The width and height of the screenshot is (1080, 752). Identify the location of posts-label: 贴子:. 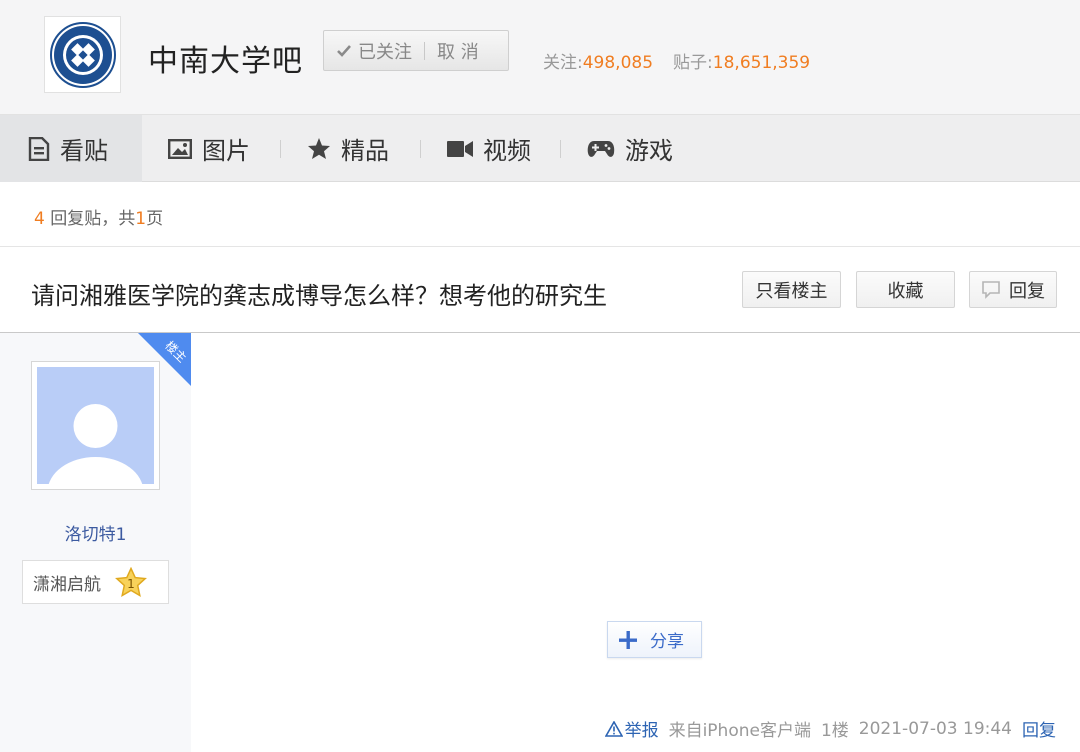
(693, 63).